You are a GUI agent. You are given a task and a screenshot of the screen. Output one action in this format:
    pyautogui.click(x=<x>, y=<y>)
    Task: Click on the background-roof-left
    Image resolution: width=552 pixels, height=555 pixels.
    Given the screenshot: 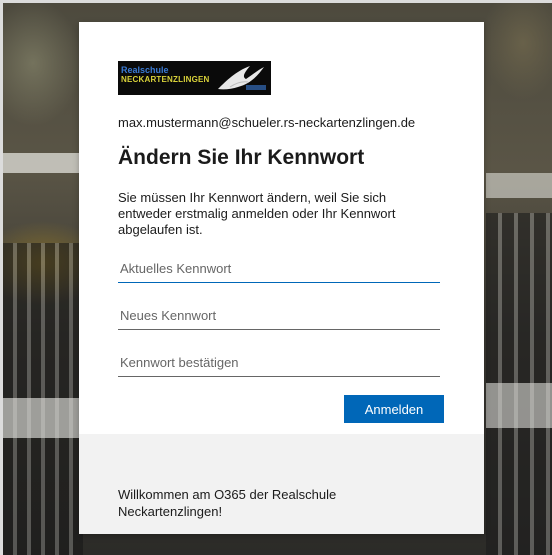 What is the action you would take?
    pyautogui.click(x=43, y=163)
    